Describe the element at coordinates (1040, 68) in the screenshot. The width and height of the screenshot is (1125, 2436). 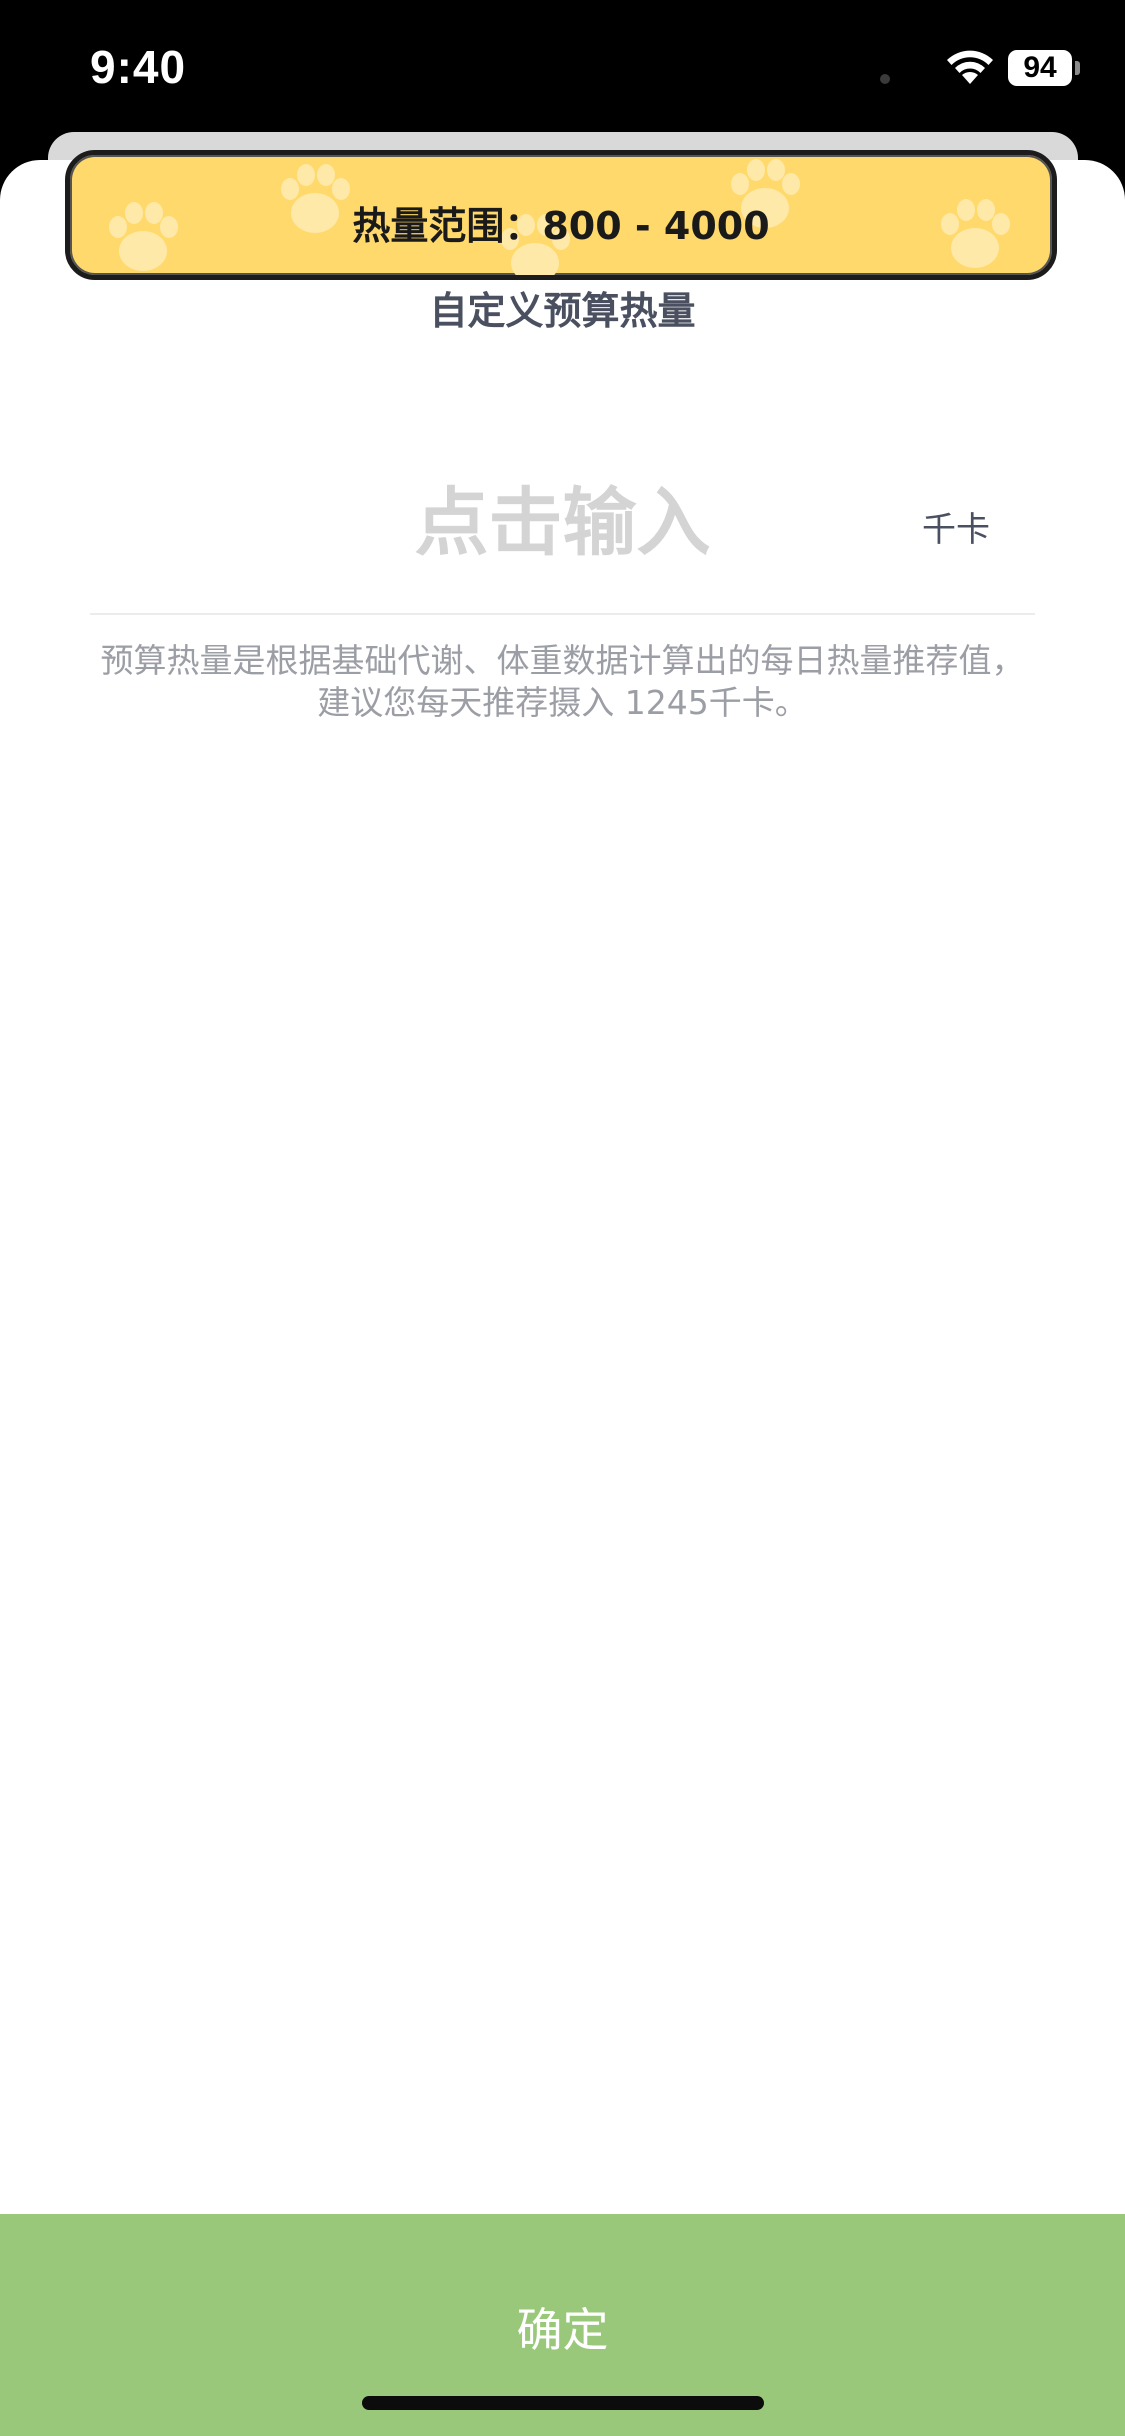
I see `battery-level: 94` at that location.